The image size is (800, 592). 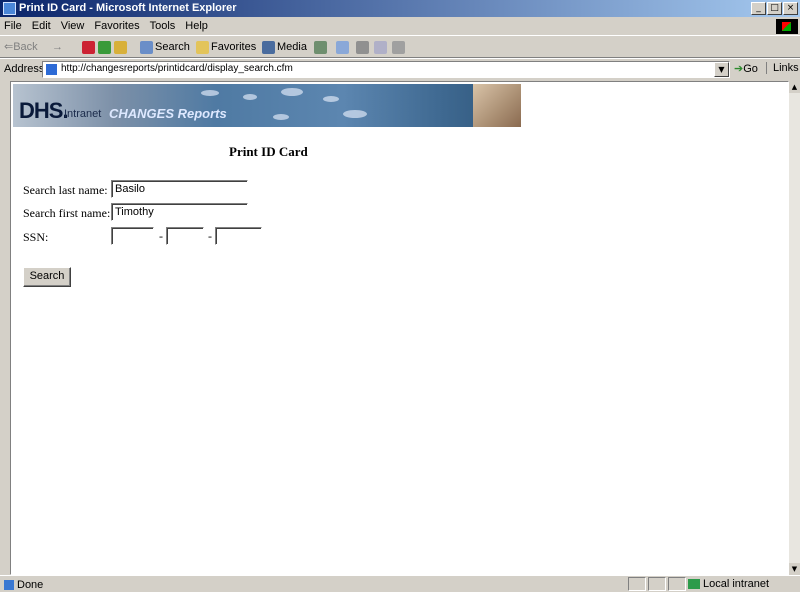 I want to click on banner-photo, so click(x=497, y=105).